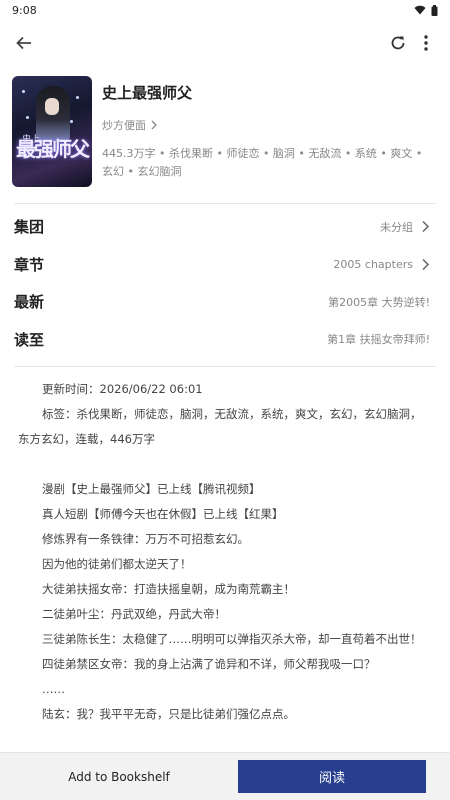 The height and width of the screenshot is (800, 450). What do you see at coordinates (225, 302) in the screenshot?
I see `row-latest: 最新 第2005章 大势逆转!` at bounding box center [225, 302].